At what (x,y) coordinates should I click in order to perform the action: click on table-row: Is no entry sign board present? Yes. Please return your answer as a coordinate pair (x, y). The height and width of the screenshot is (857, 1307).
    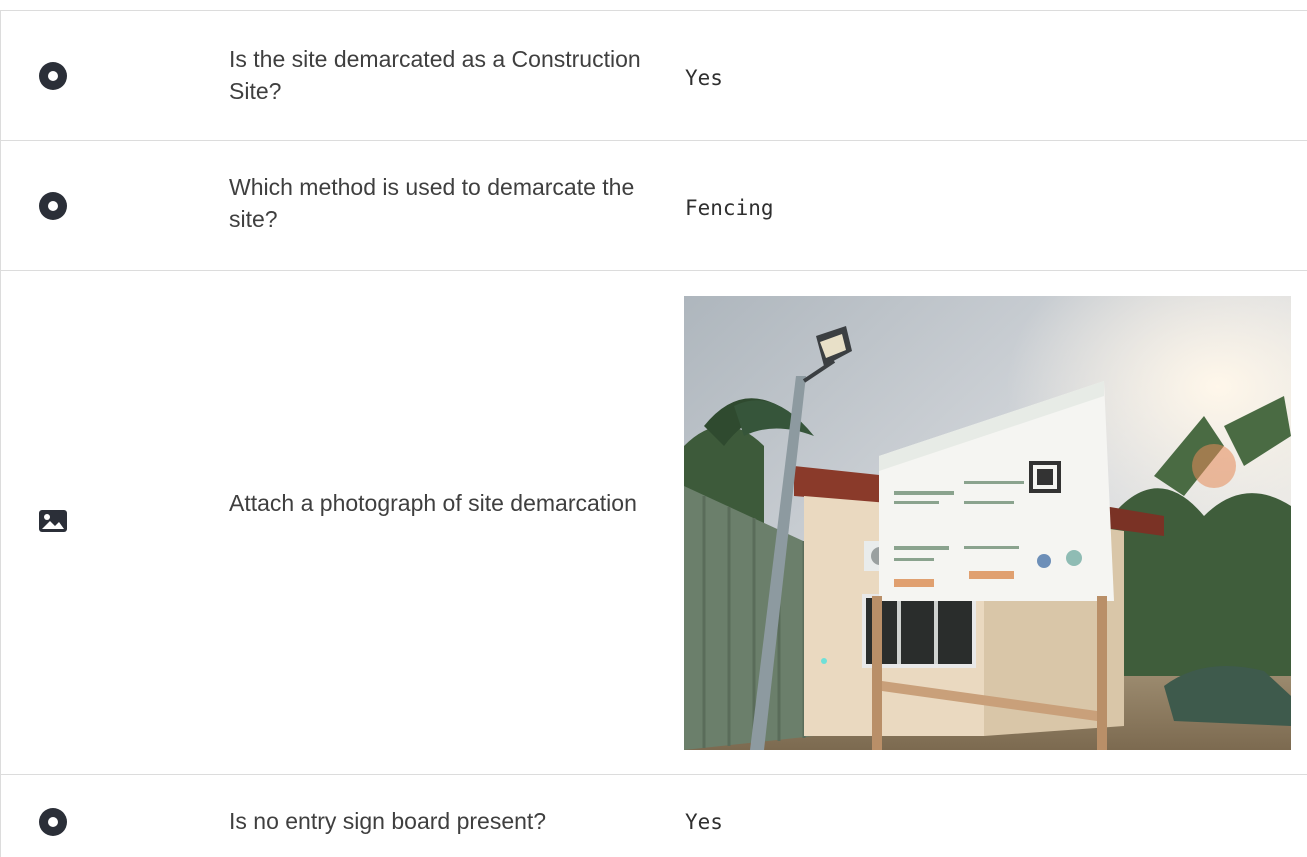
    Looking at the image, I should click on (653, 816).